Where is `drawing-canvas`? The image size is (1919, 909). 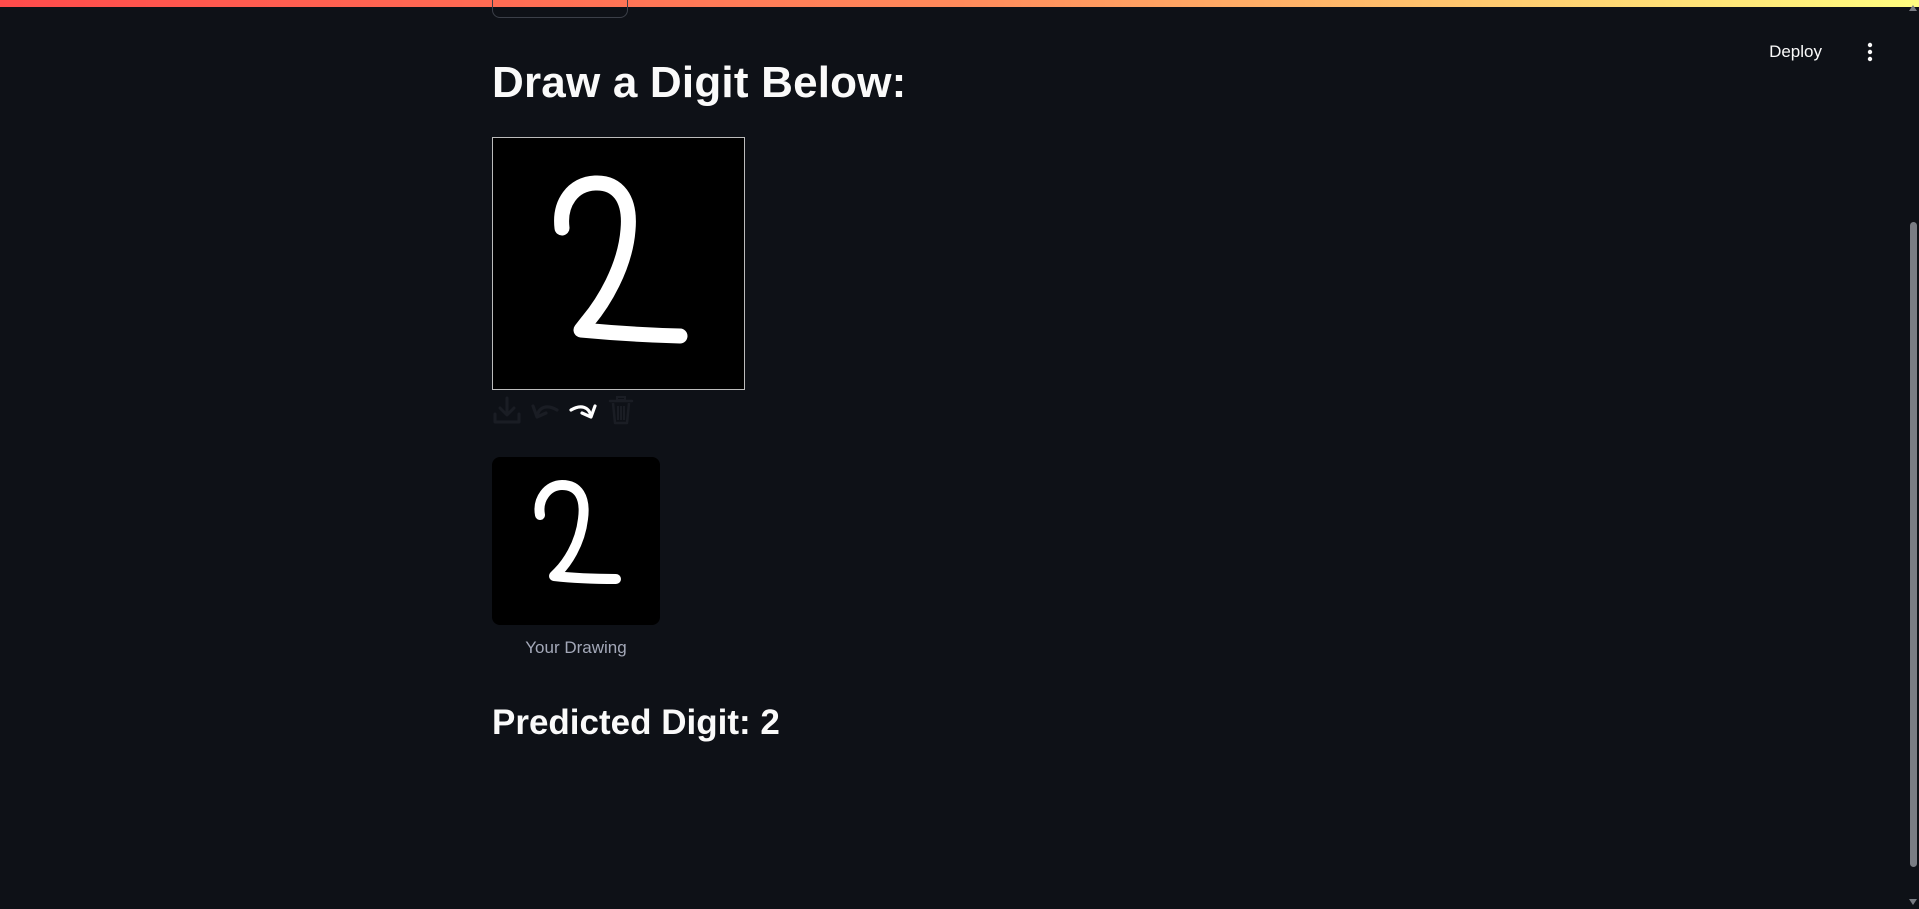 drawing-canvas is located at coordinates (618, 263).